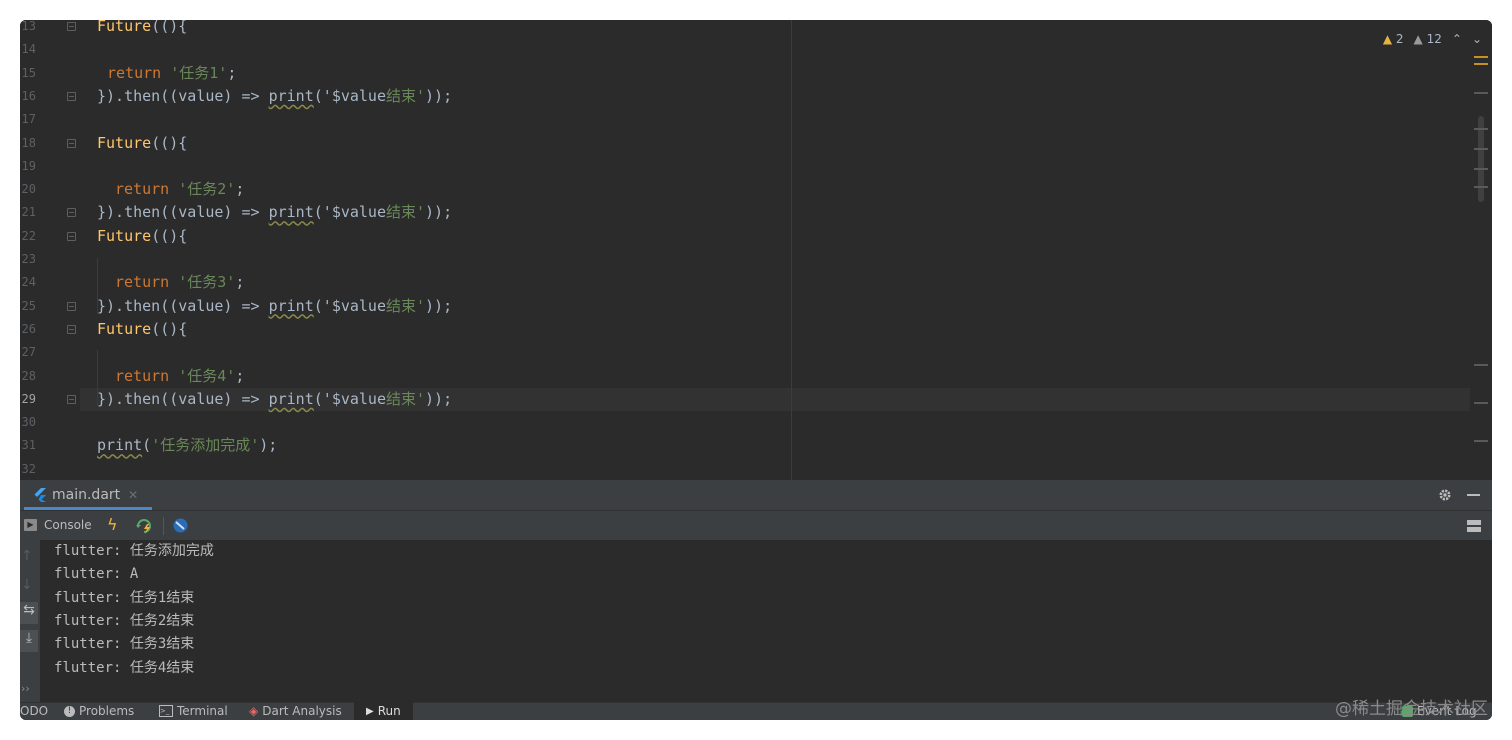  I want to click on code-line: return '任务2';, so click(179, 189).